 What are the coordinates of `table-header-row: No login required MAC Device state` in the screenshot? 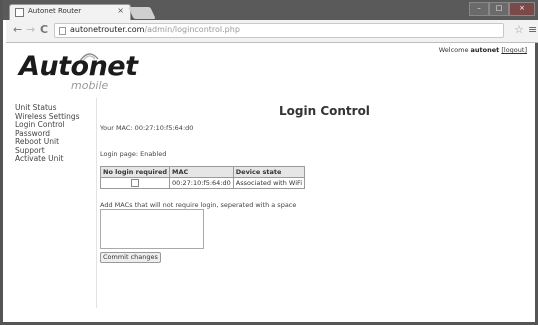 It's located at (202, 172).